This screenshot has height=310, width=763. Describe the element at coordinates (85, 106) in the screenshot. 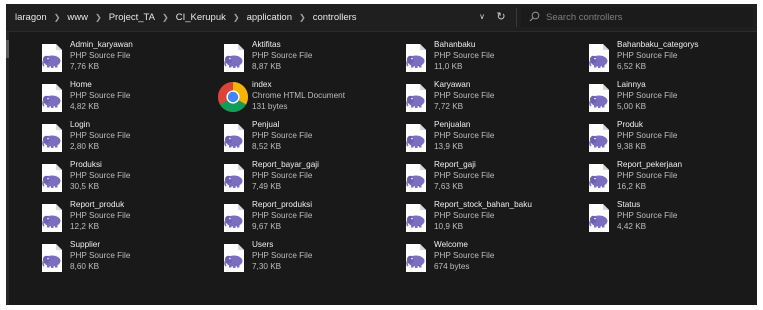

I see `file-size: 4,82 KB` at that location.